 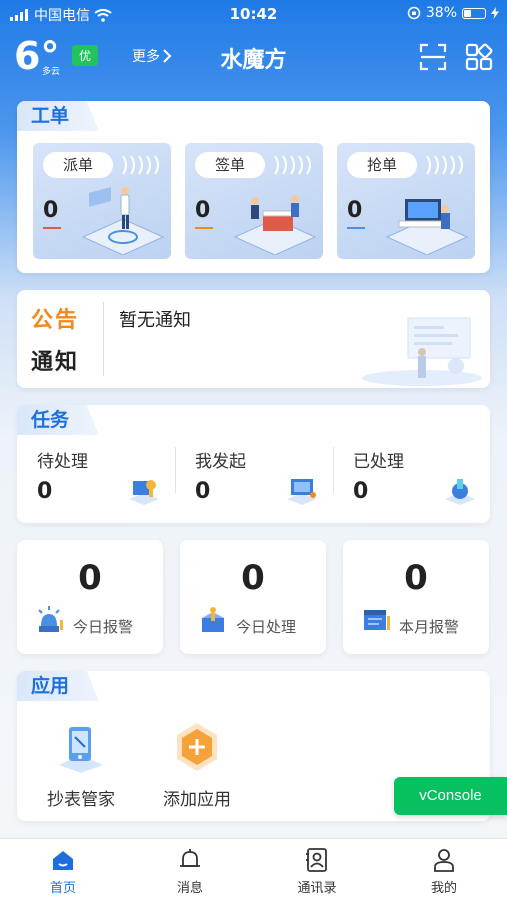 I want to click on processed-task-icon, so click(x=460, y=492).